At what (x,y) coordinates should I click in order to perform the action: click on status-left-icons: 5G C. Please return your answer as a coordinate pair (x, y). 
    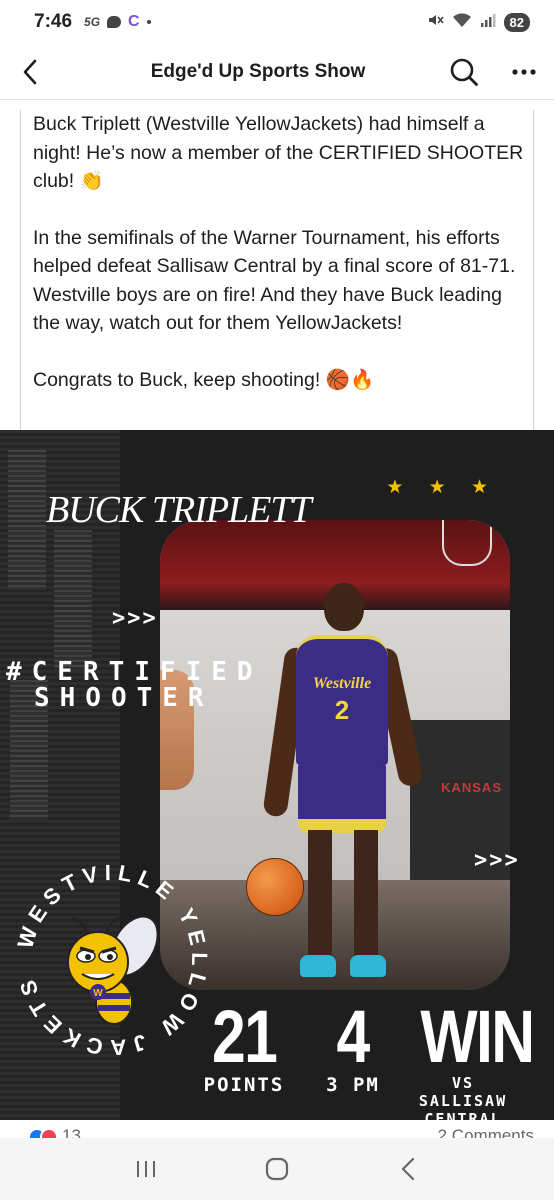
    Looking at the image, I should click on (117, 22).